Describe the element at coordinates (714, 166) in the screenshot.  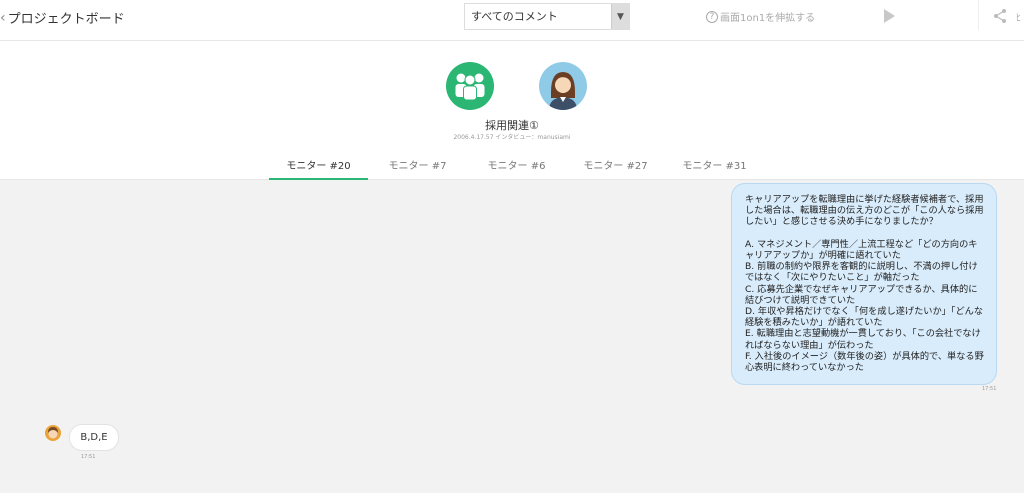
I see `tab-monitor-31: モニター #31` at that location.